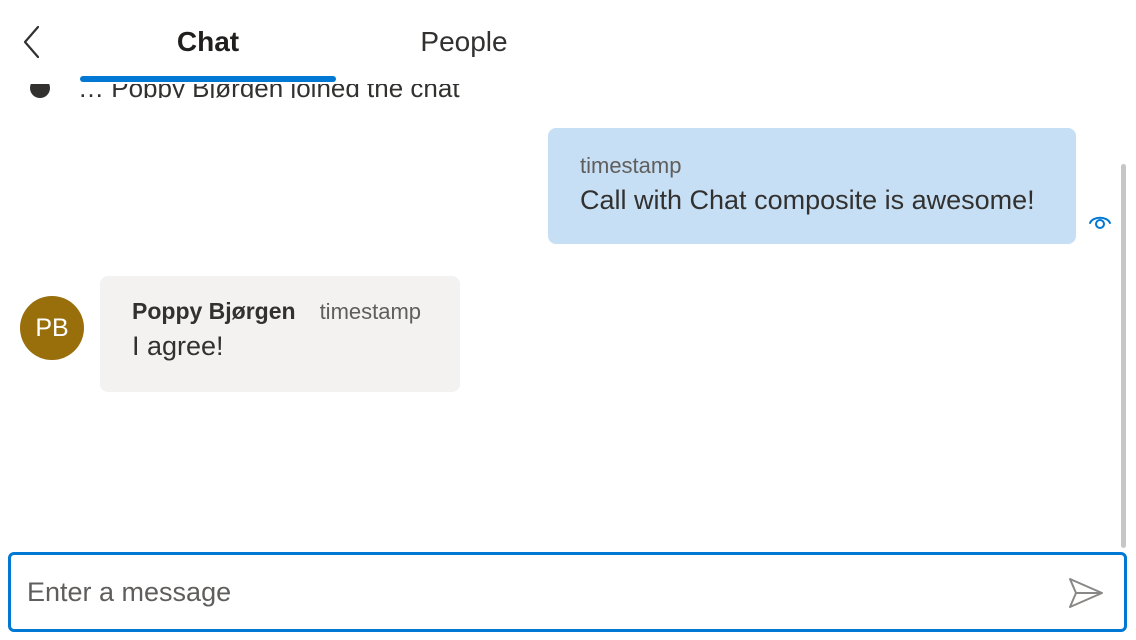 This screenshot has height=640, width=1136. I want to click on info-icon, so click(40, 91).